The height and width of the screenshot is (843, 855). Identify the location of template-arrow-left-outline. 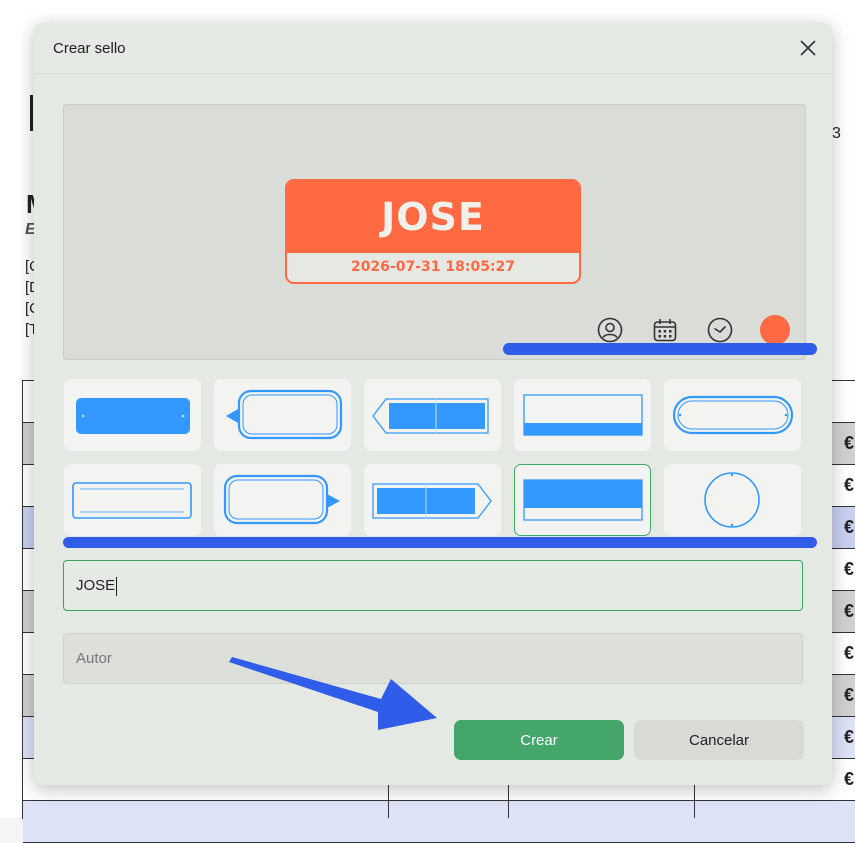
(282, 415).